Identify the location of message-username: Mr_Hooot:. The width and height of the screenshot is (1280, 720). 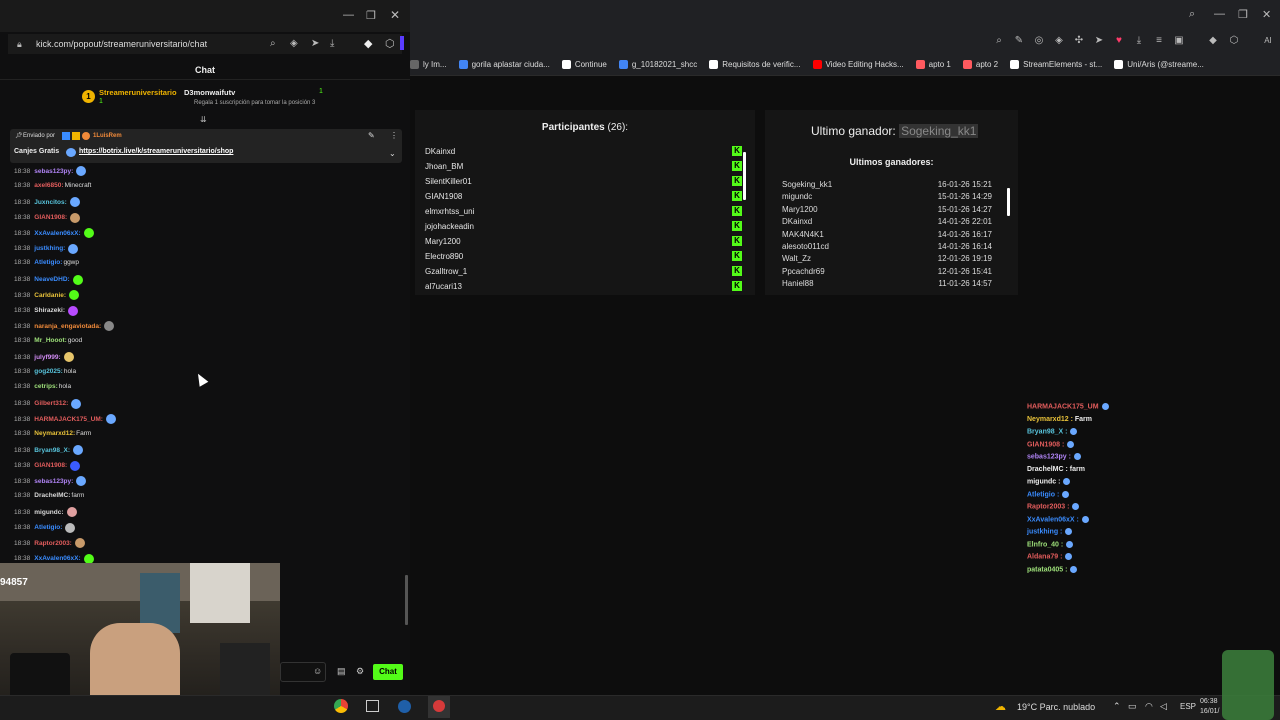
(50, 340).